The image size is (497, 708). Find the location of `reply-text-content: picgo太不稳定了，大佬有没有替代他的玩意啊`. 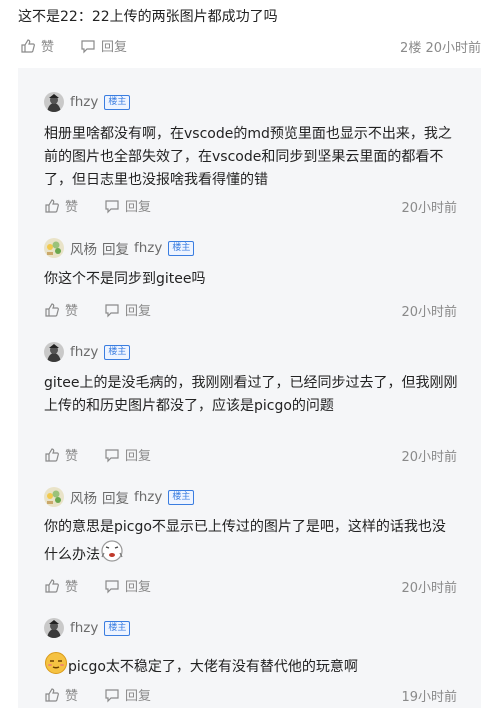

reply-text-content: picgo太不稳定了，大佬有没有替代他的玩意啊 is located at coordinates (213, 667).